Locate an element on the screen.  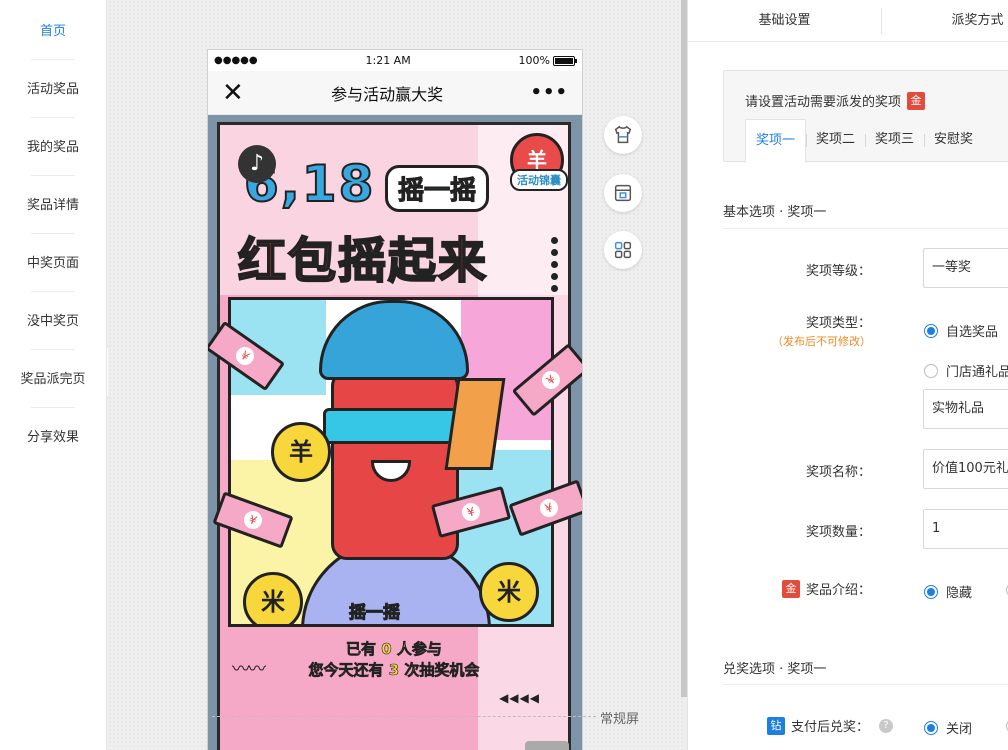
award-tab-3: 奖项三 is located at coordinates (894, 141).